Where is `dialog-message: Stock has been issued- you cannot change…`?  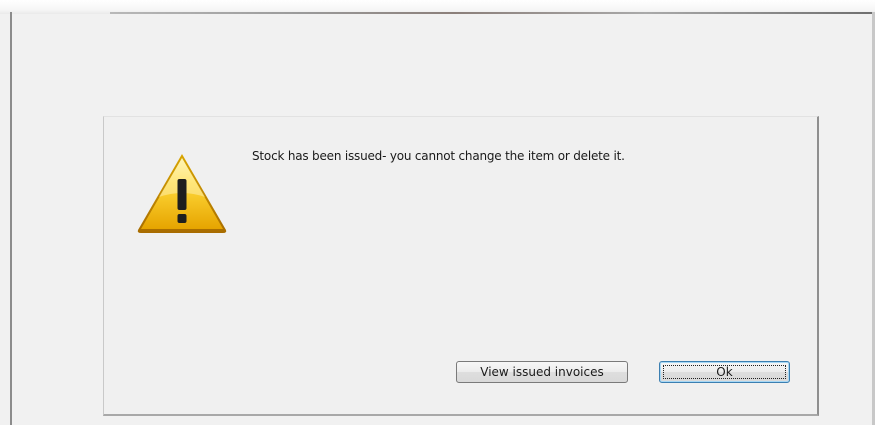
dialog-message: Stock has been issued- you cannot change… is located at coordinates (438, 156).